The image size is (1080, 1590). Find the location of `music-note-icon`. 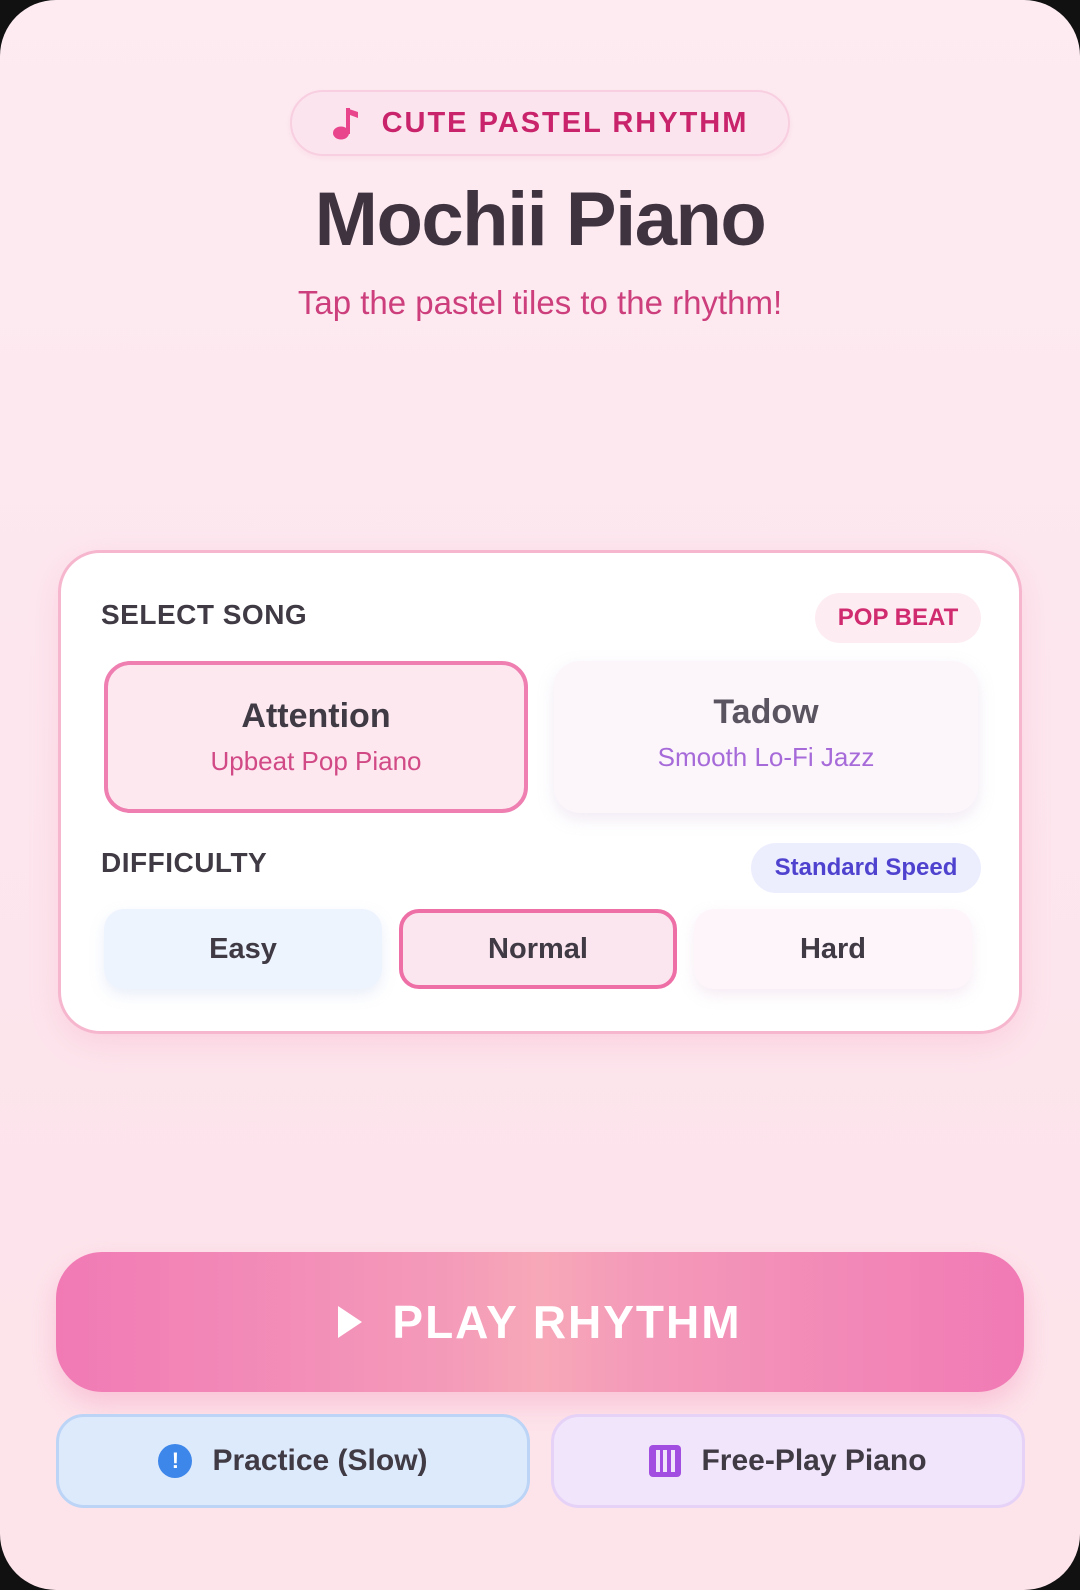

music-note-icon is located at coordinates (345, 124).